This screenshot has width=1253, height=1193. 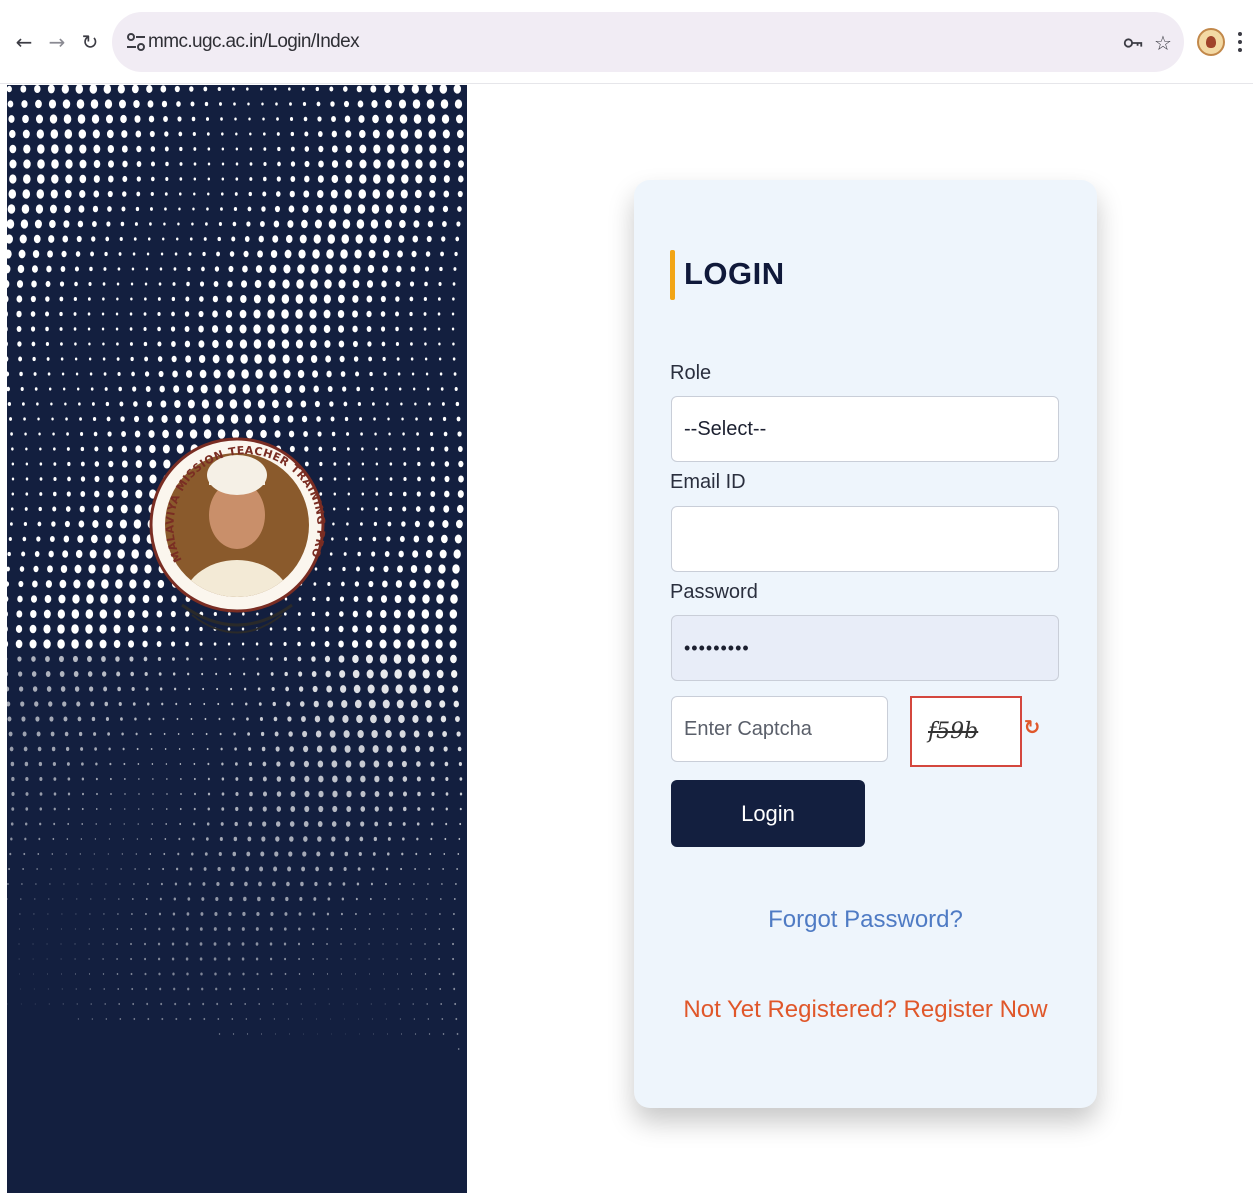 What do you see at coordinates (953, 731) in the screenshot?
I see `captcha-text: f59b` at bounding box center [953, 731].